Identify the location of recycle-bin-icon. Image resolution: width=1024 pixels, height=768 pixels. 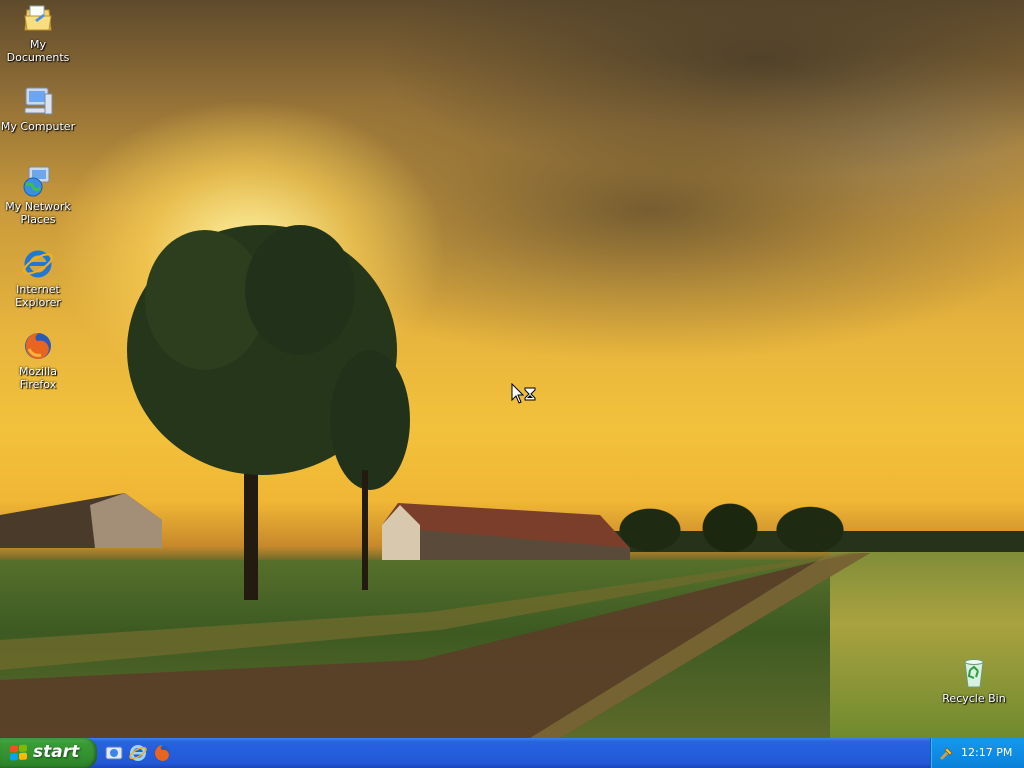
(974, 673).